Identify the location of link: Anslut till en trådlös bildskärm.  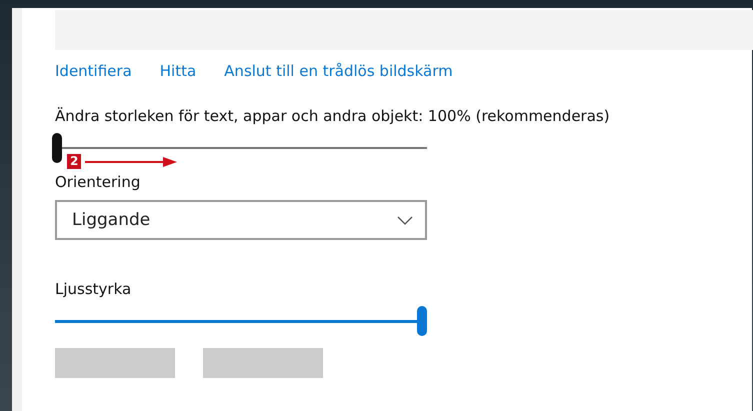
(338, 71).